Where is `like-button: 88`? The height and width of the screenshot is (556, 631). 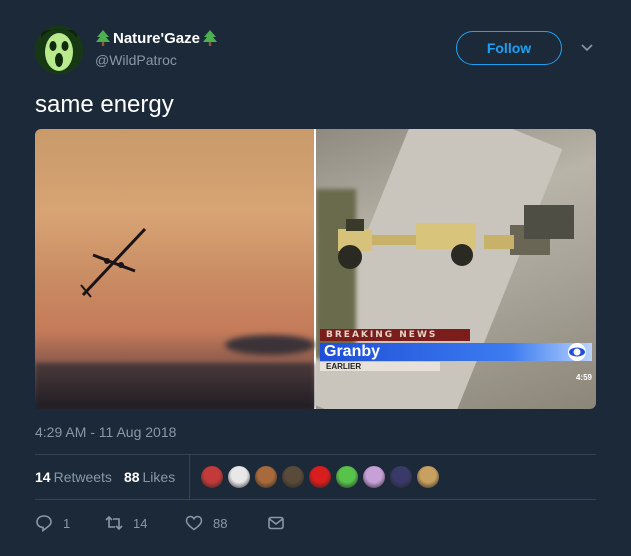 like-button: 88 is located at coordinates (226, 523).